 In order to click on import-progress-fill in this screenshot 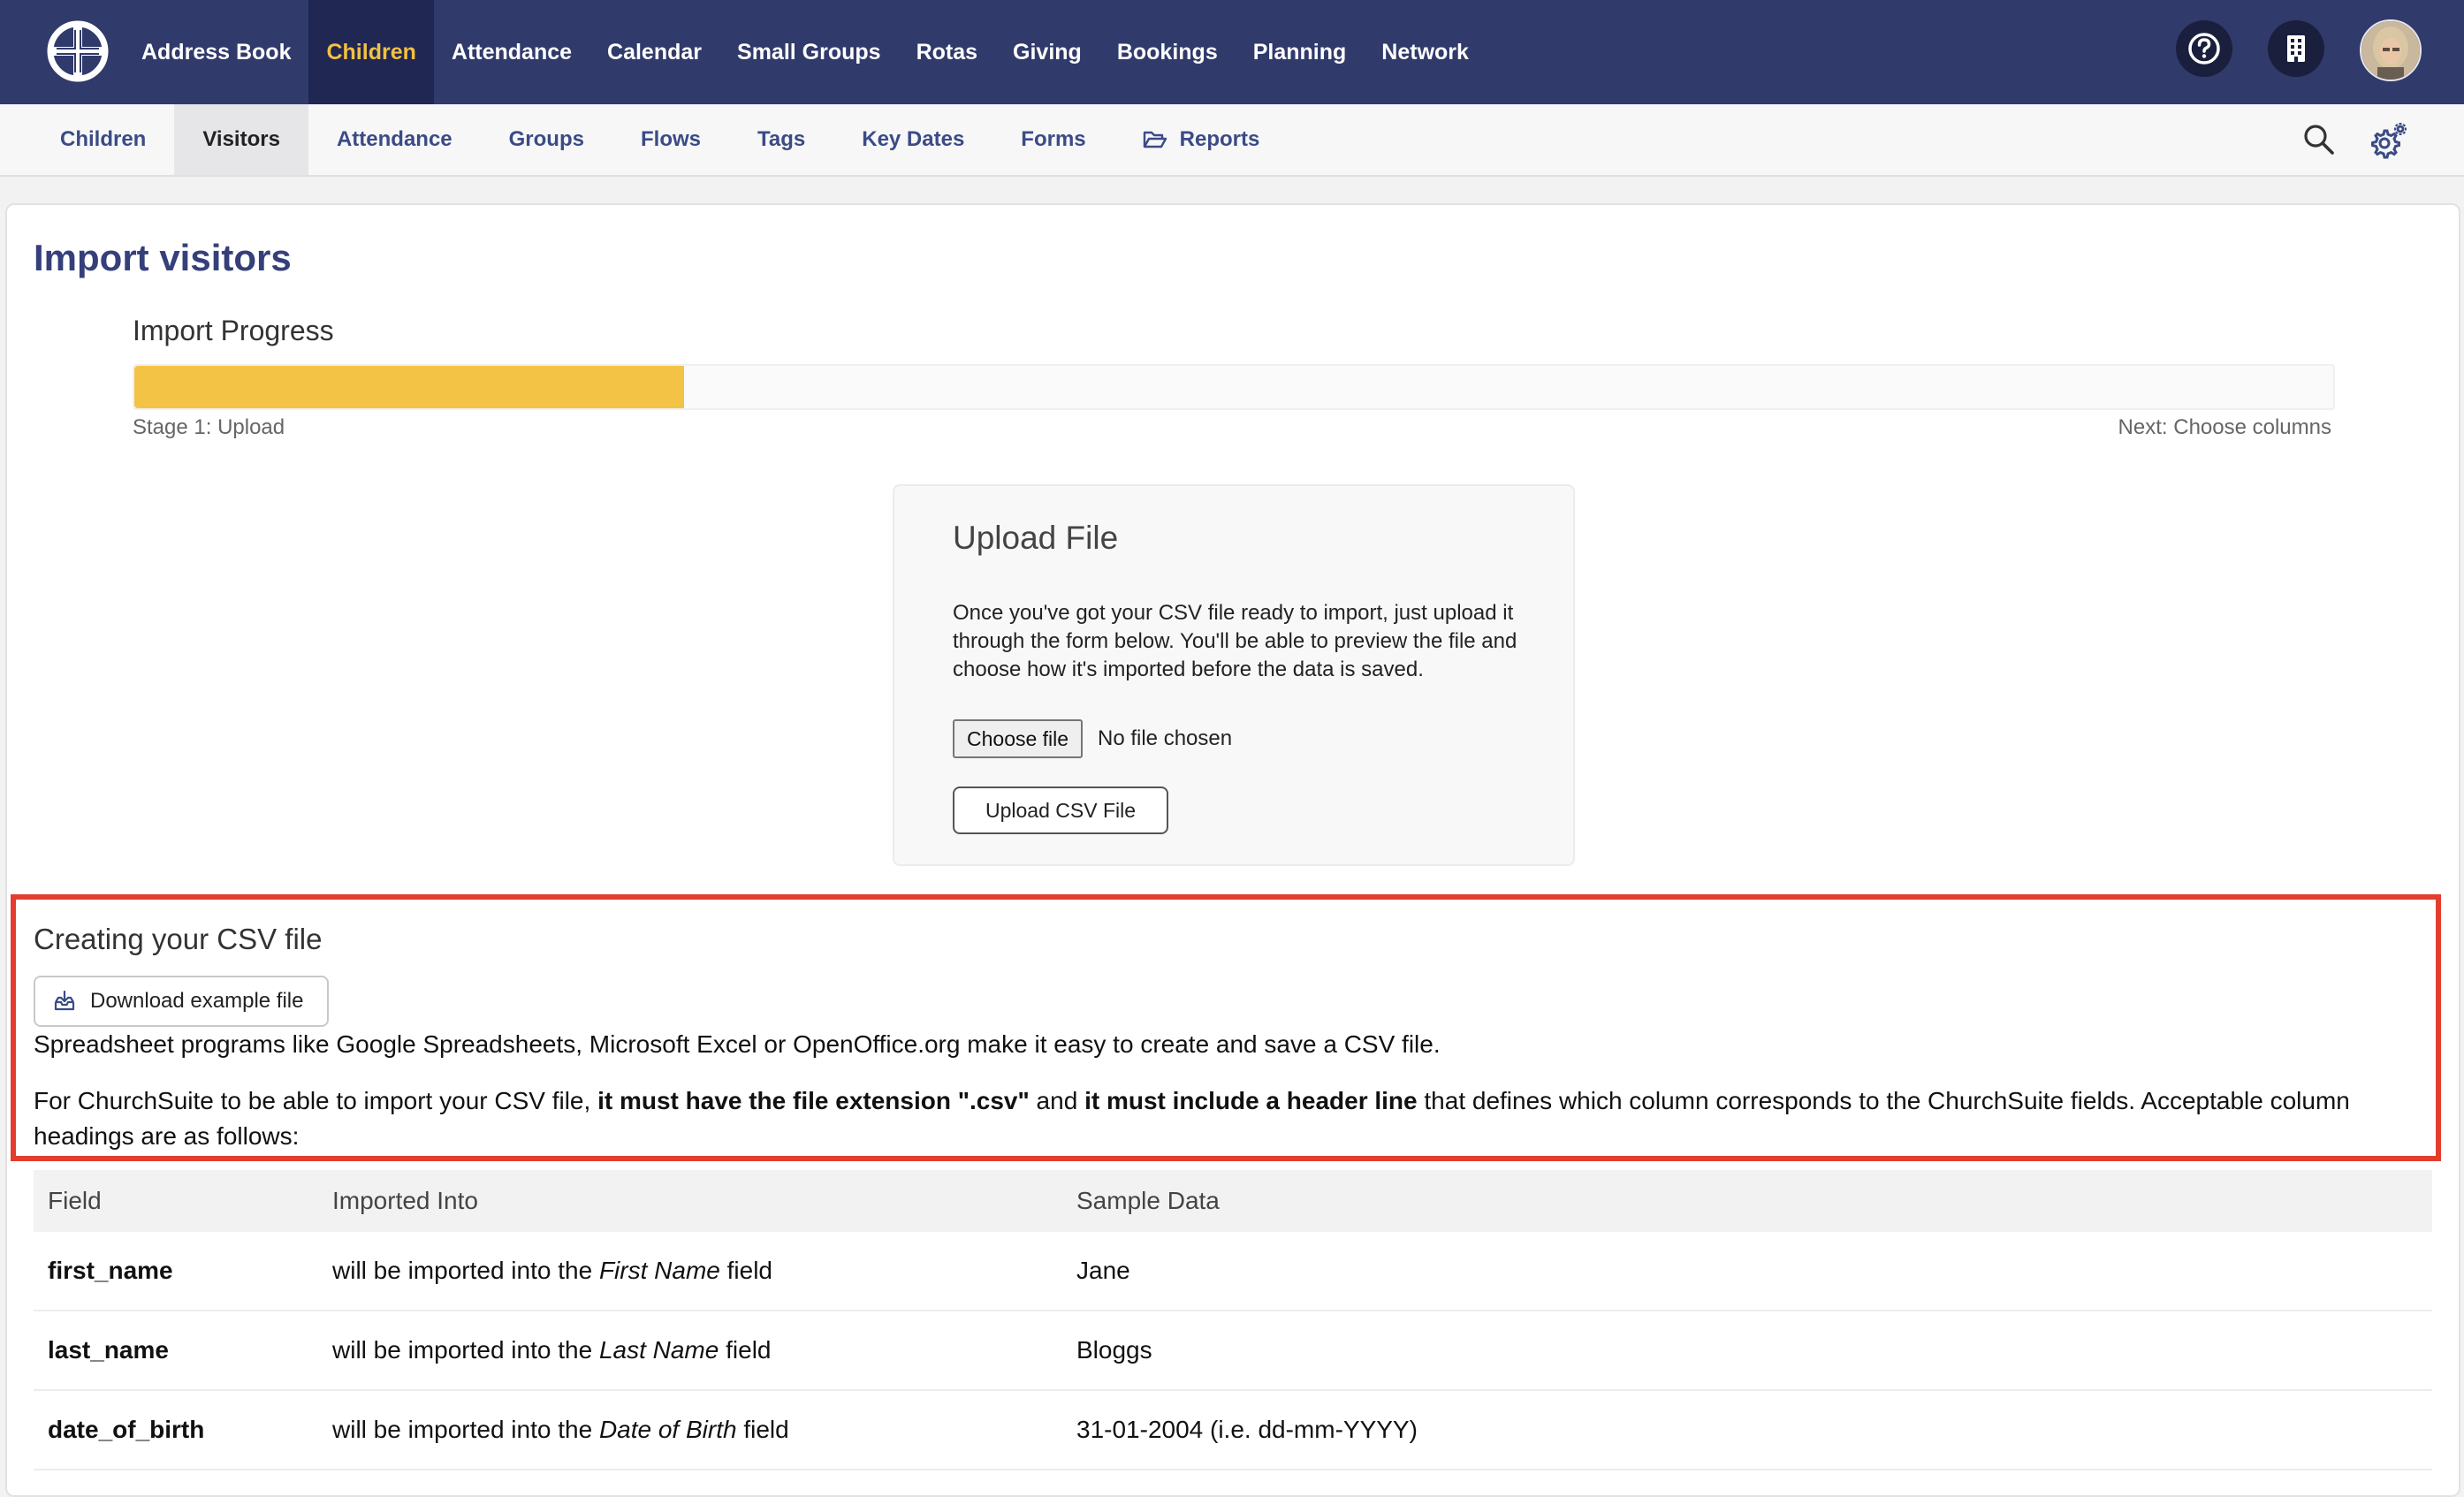, I will do `click(409, 387)`.